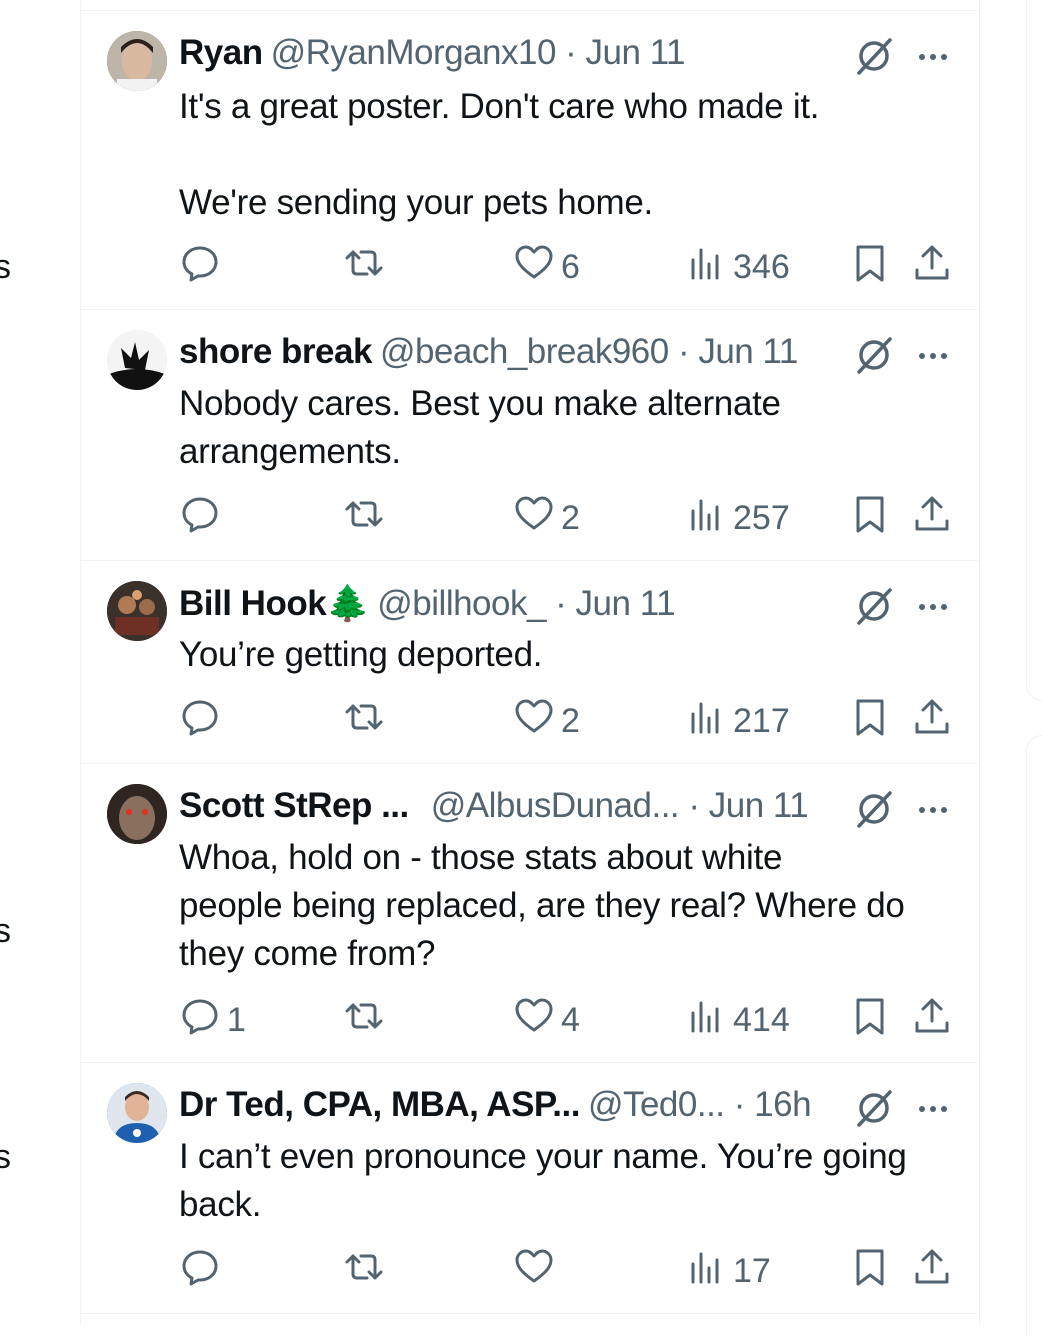 The height and width of the screenshot is (1336, 1042). I want to click on display-name: Ryan, so click(221, 53).